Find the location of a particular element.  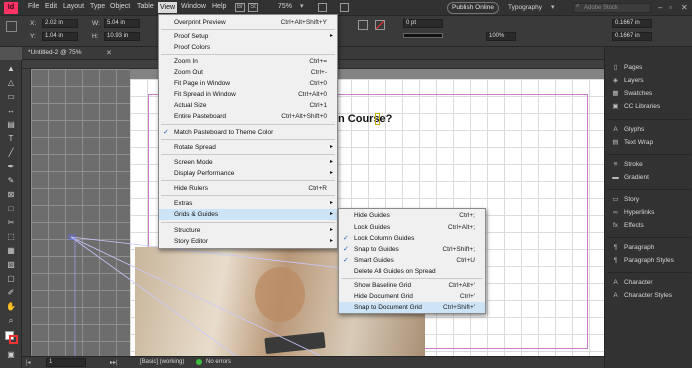

bridge-icon: Br is located at coordinates (240, 7).